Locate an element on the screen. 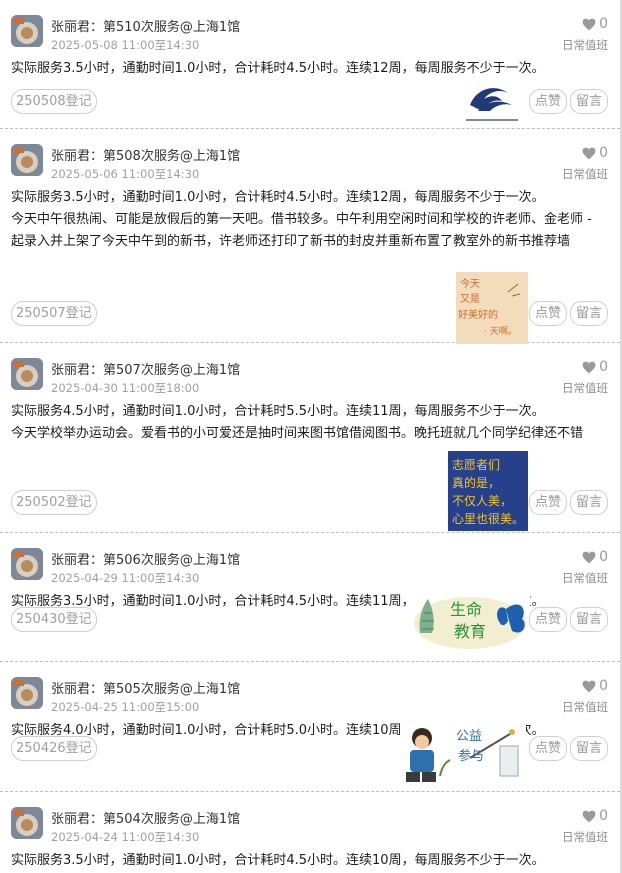 The width and height of the screenshot is (622, 873). card-text: 生命 is located at coordinates (466, 609).